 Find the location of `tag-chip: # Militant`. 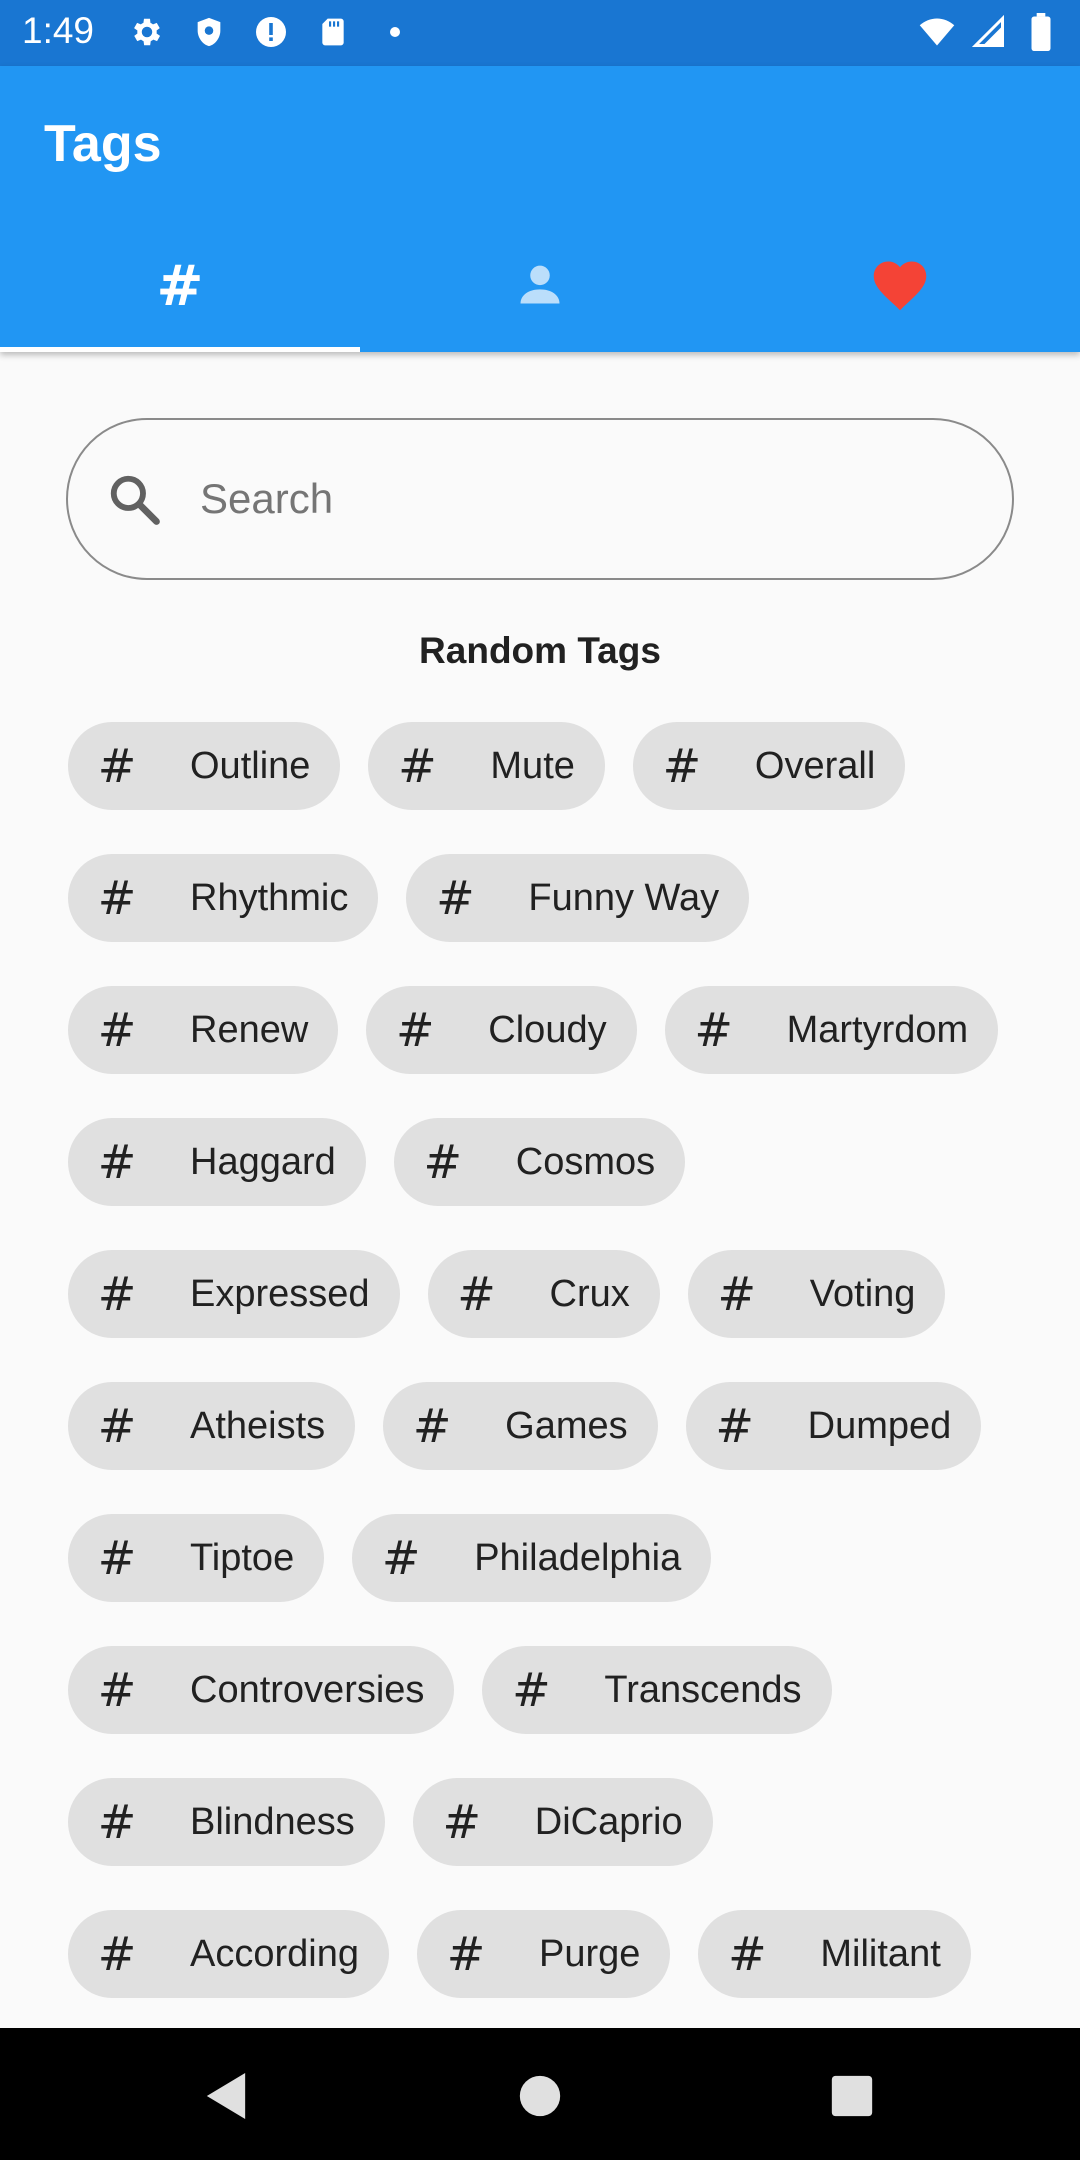

tag-chip: # Militant is located at coordinates (834, 1954).